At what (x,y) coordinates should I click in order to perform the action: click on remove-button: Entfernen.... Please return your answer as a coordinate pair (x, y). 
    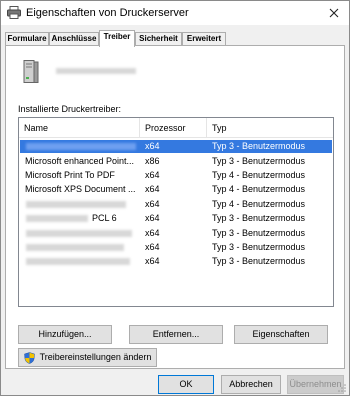
    Looking at the image, I should click on (176, 334).